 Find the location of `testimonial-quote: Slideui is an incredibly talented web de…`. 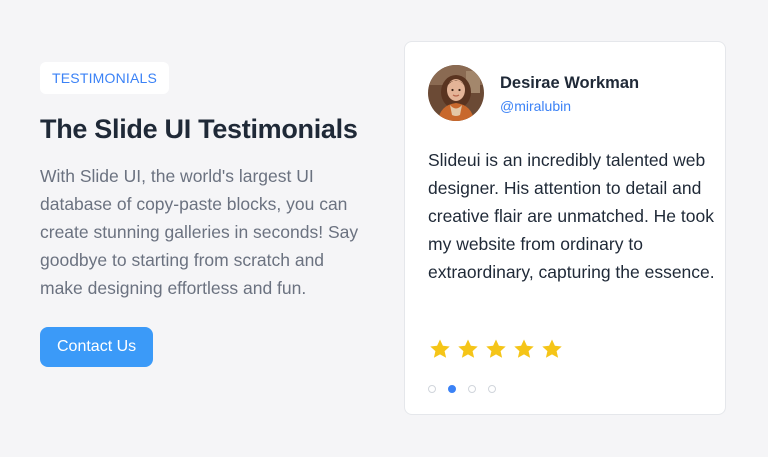

testimonial-quote: Slideui is an incredibly talented web de… is located at coordinates (571, 216).